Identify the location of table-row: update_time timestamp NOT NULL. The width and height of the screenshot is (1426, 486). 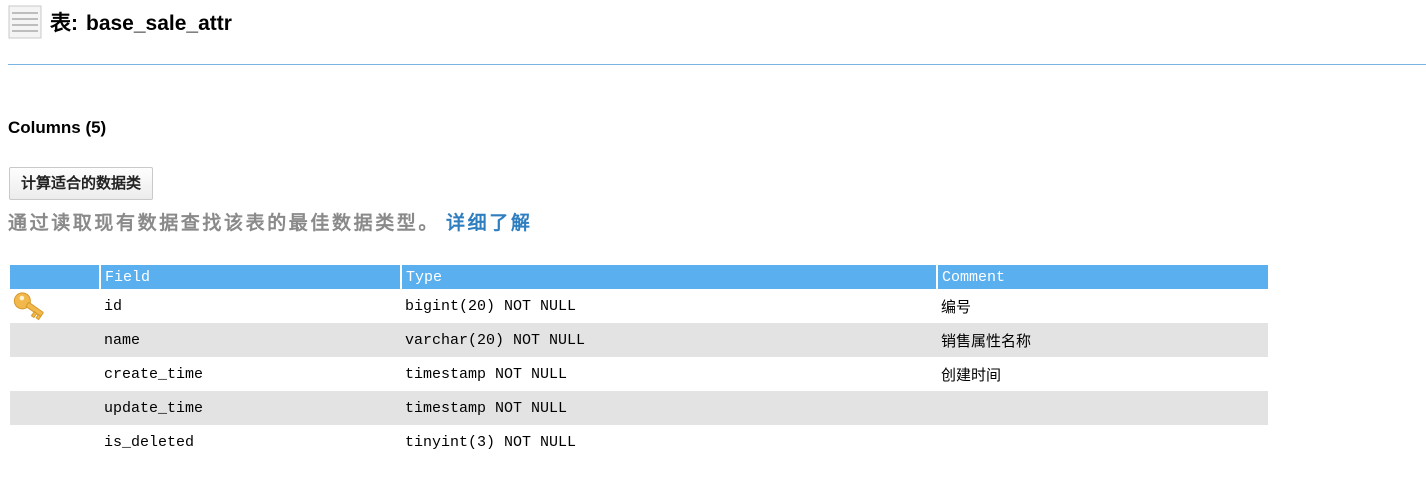
(639, 408).